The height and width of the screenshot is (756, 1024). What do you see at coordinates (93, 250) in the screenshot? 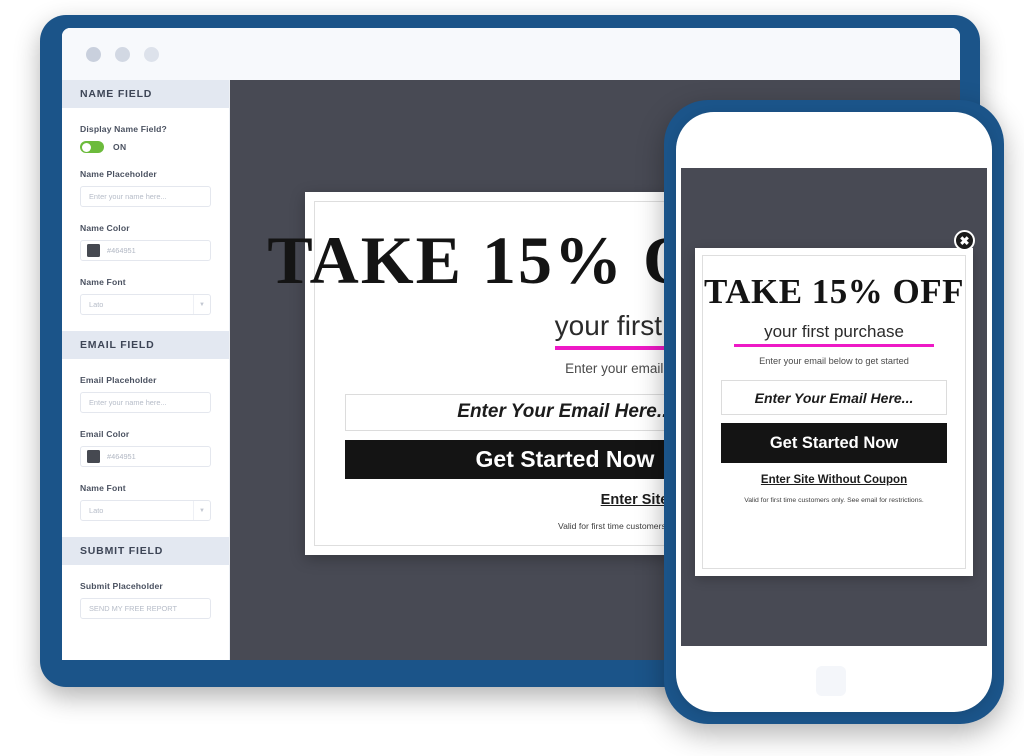
I see `name-color-swatch` at bounding box center [93, 250].